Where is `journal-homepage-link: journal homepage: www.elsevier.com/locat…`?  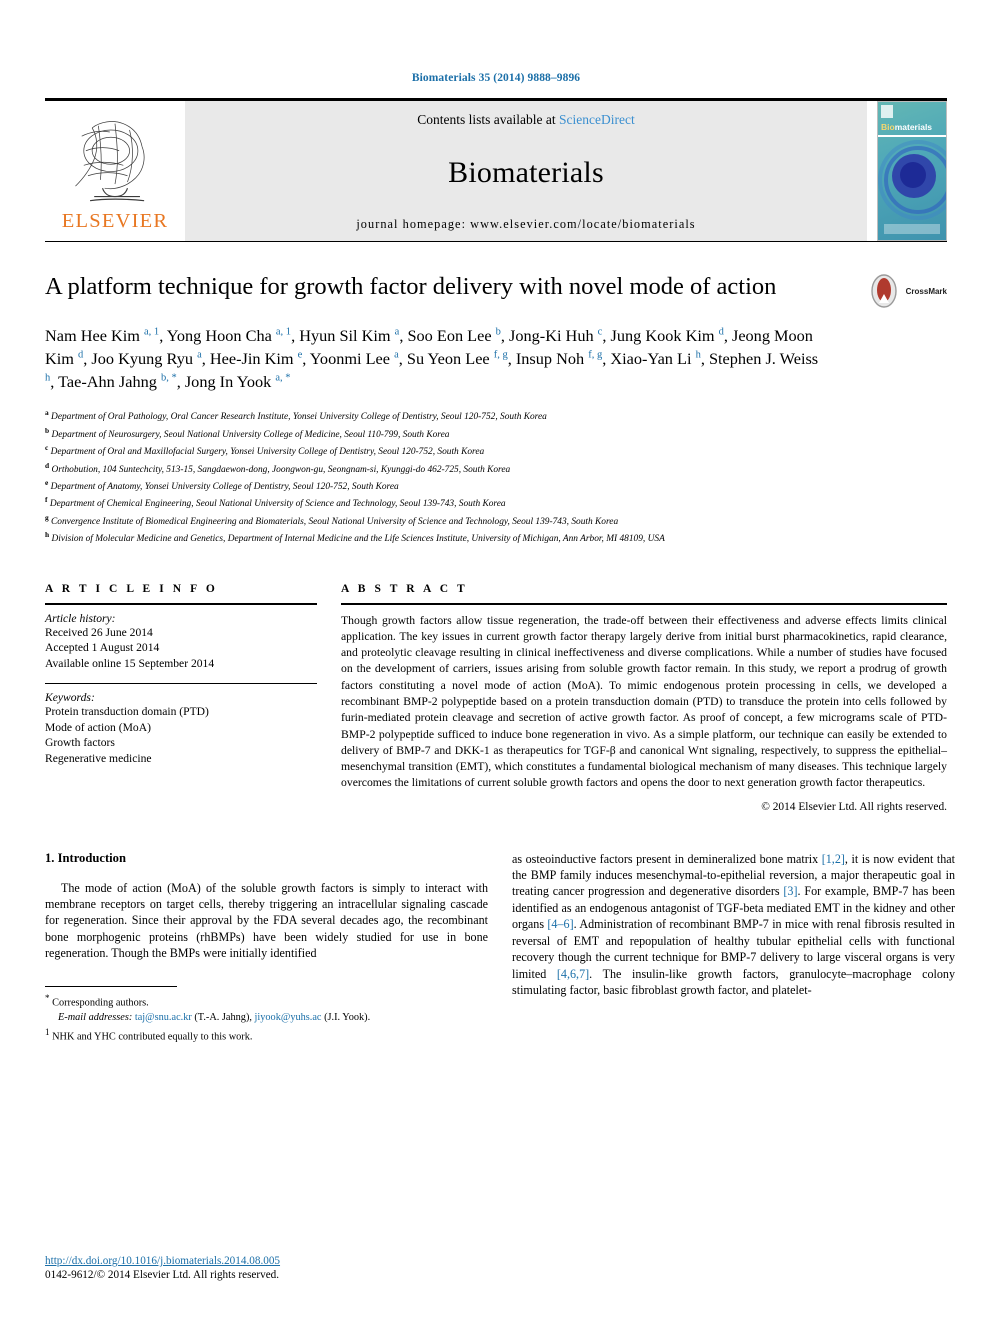 journal-homepage-link: journal homepage: www.elsevier.com/locat… is located at coordinates (525, 224).